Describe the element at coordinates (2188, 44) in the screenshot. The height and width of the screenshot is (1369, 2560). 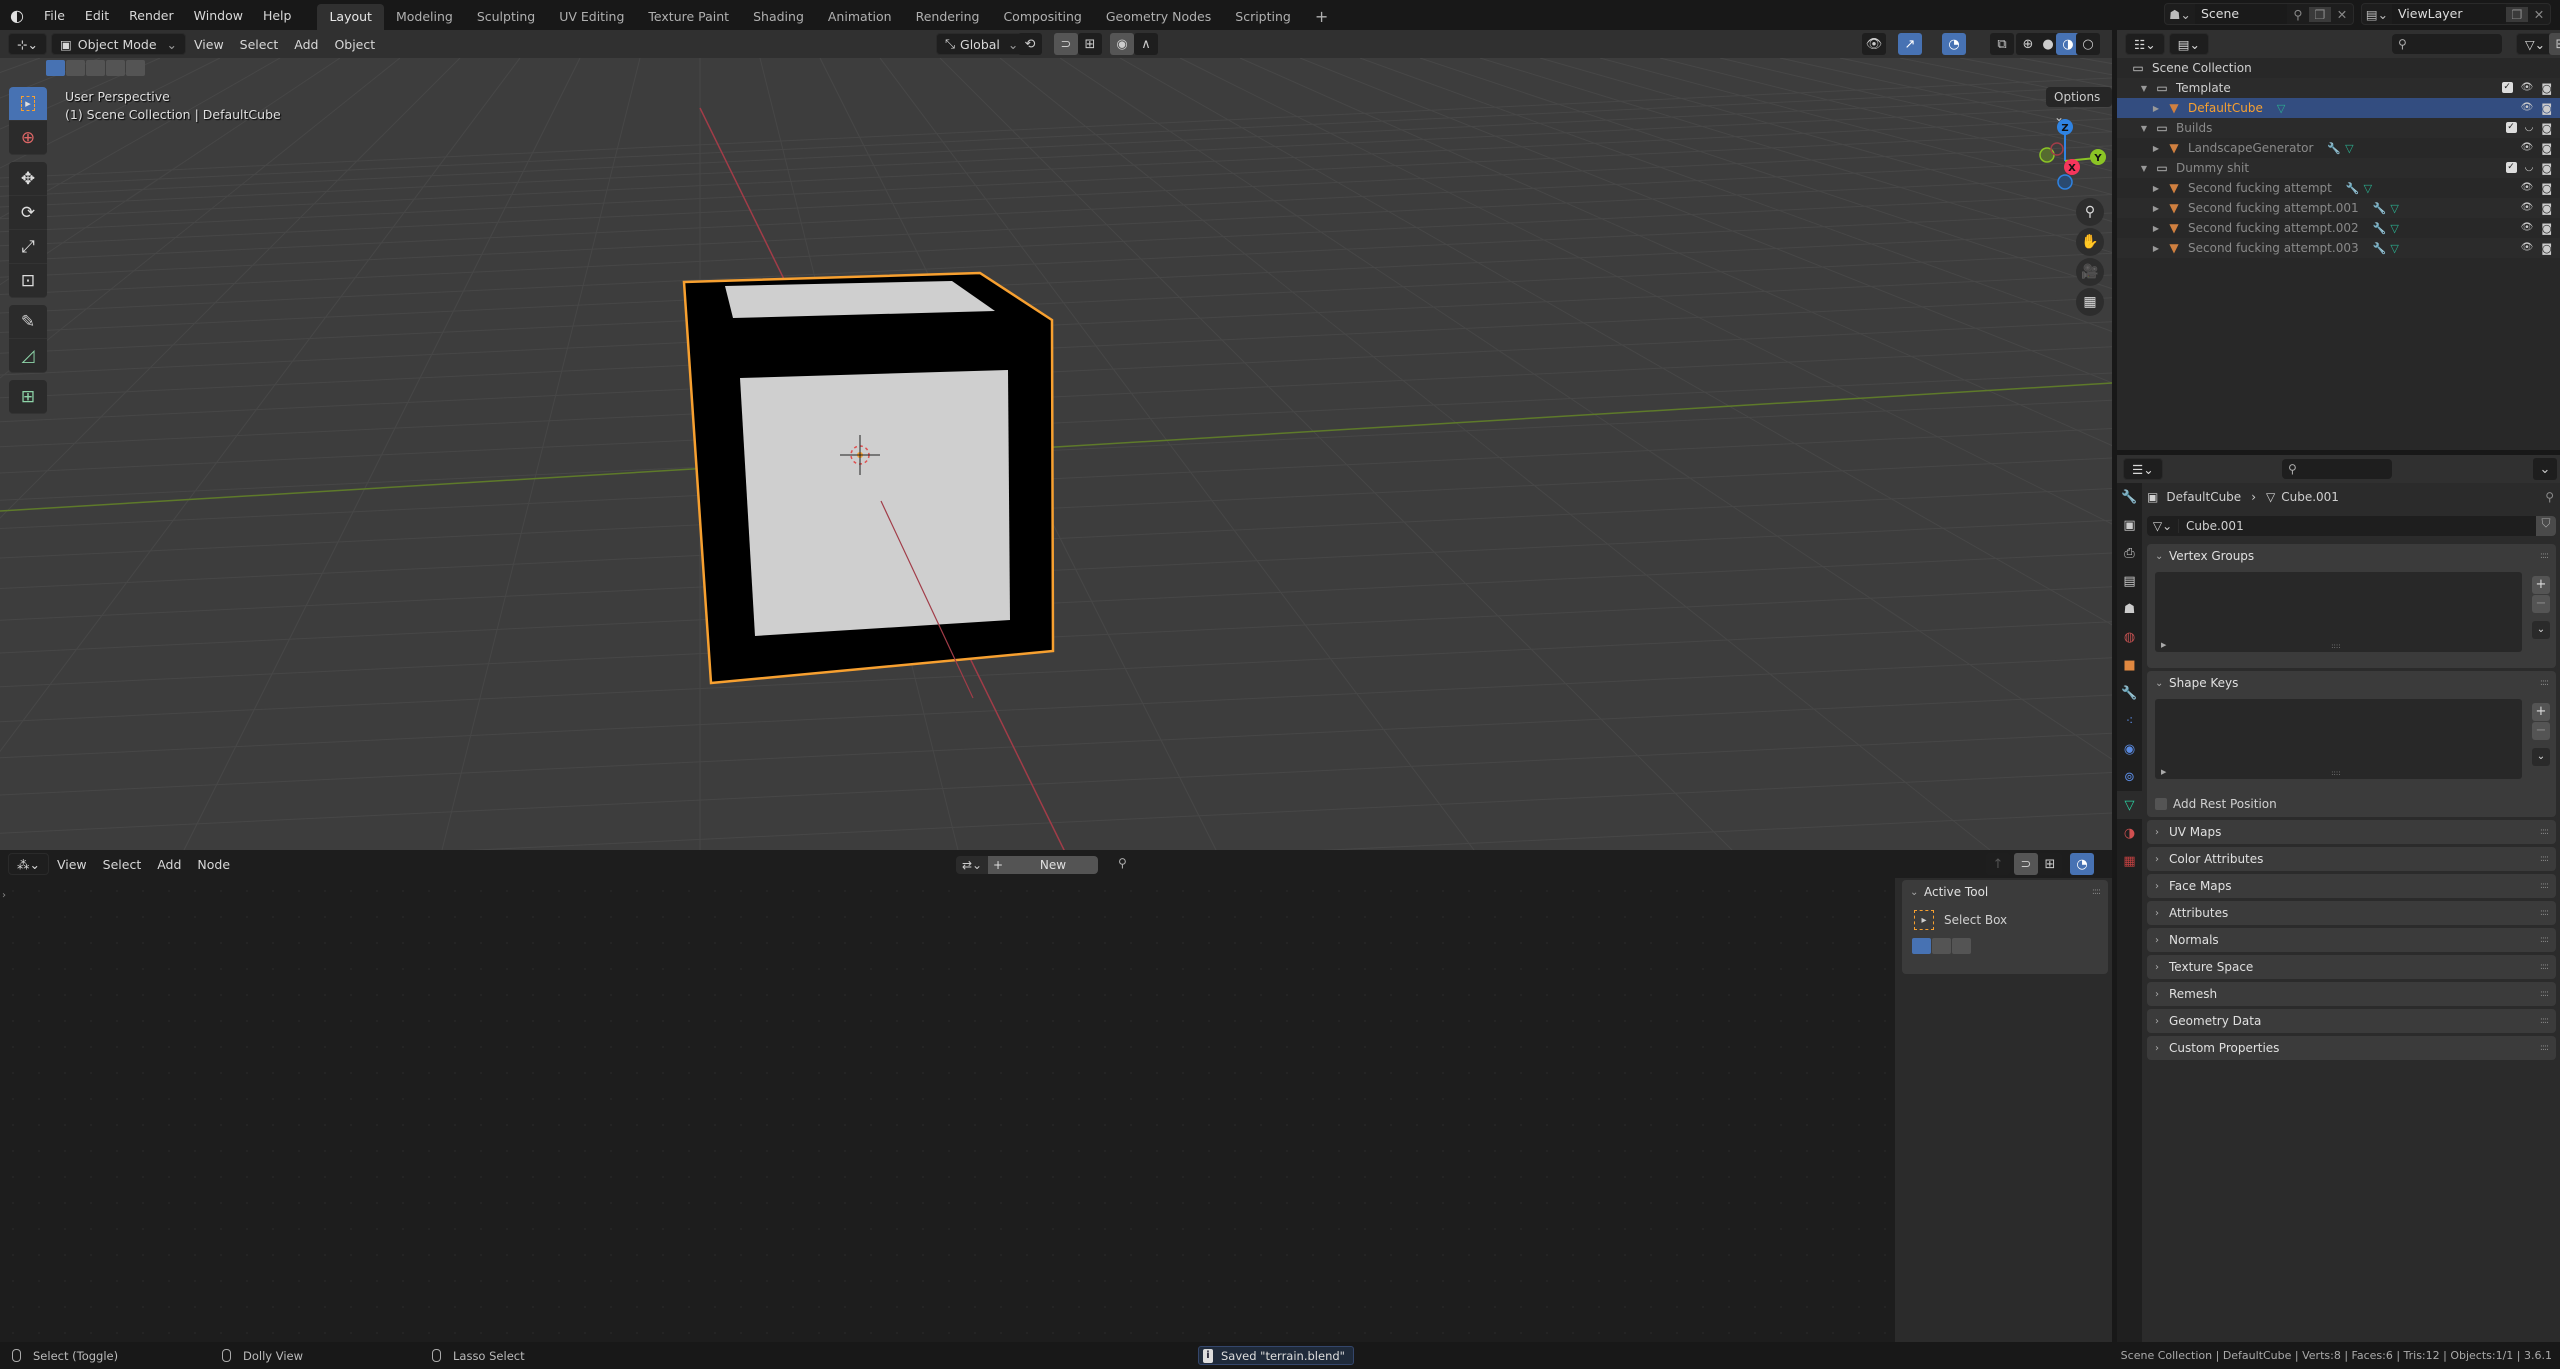
I see `view-layer-filter-icon: ▤⌄` at that location.